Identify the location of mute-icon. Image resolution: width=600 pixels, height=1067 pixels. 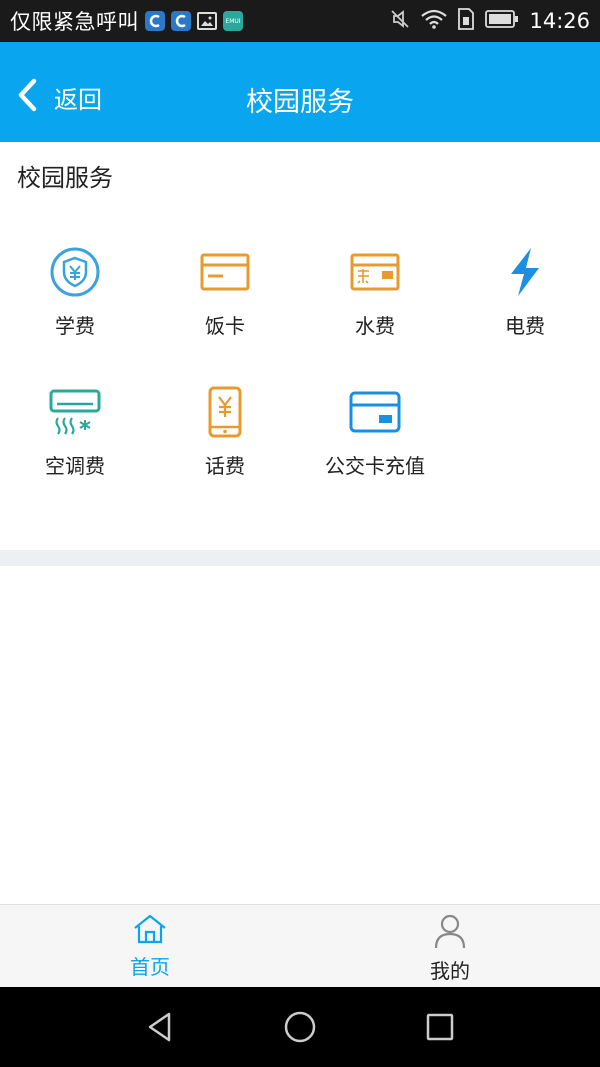
(400, 21).